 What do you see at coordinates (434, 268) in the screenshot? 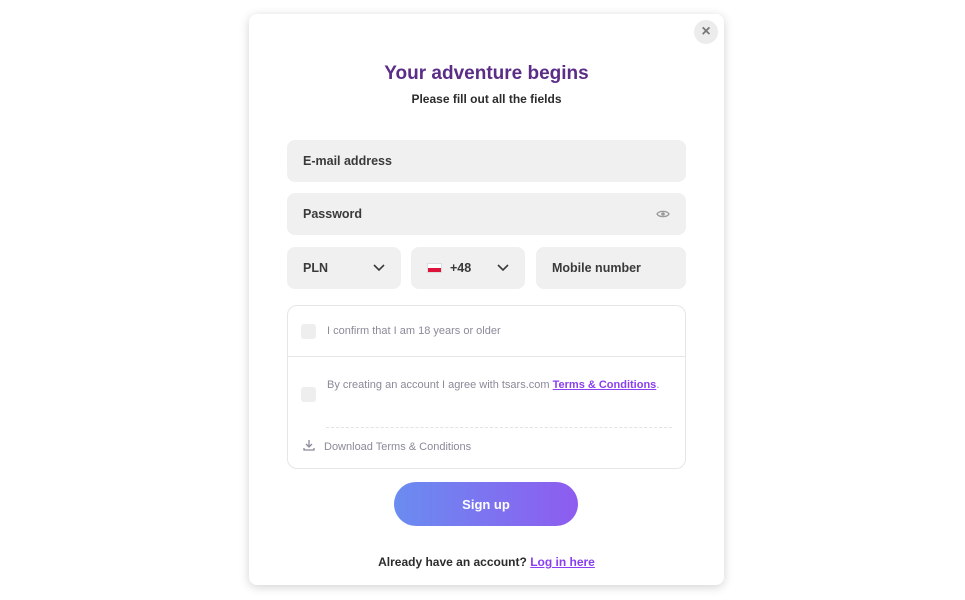
I see `poland-flag-icon` at bounding box center [434, 268].